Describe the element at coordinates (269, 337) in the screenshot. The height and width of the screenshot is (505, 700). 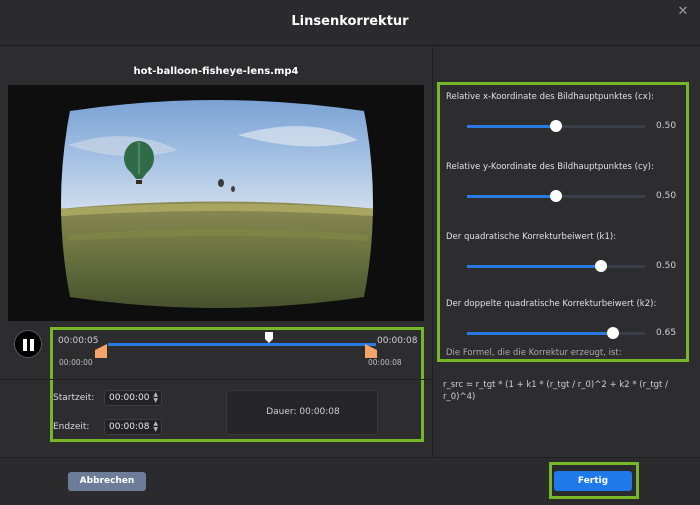
I see `playhead-icon` at that location.